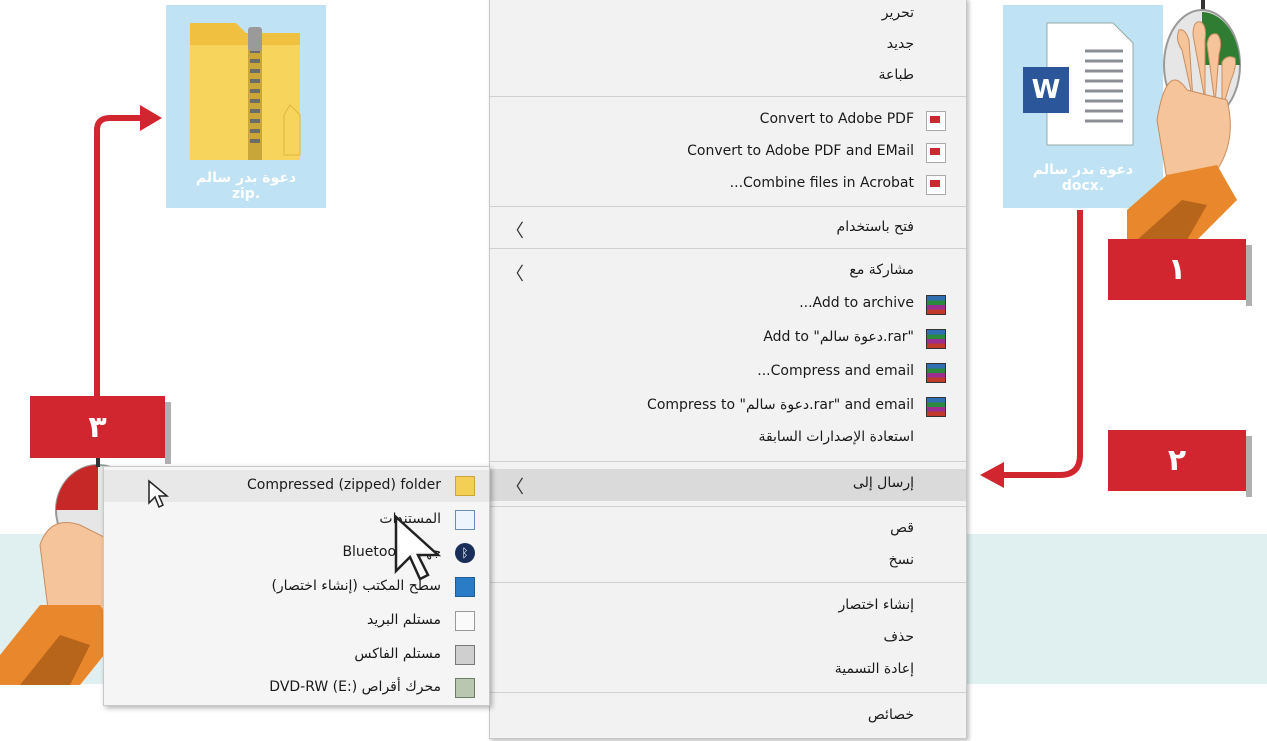 The image size is (1267, 741). Describe the element at coordinates (246, 106) in the screenshot. I see `zip-file-tile: دعوة بدر سالم zip.` at that location.